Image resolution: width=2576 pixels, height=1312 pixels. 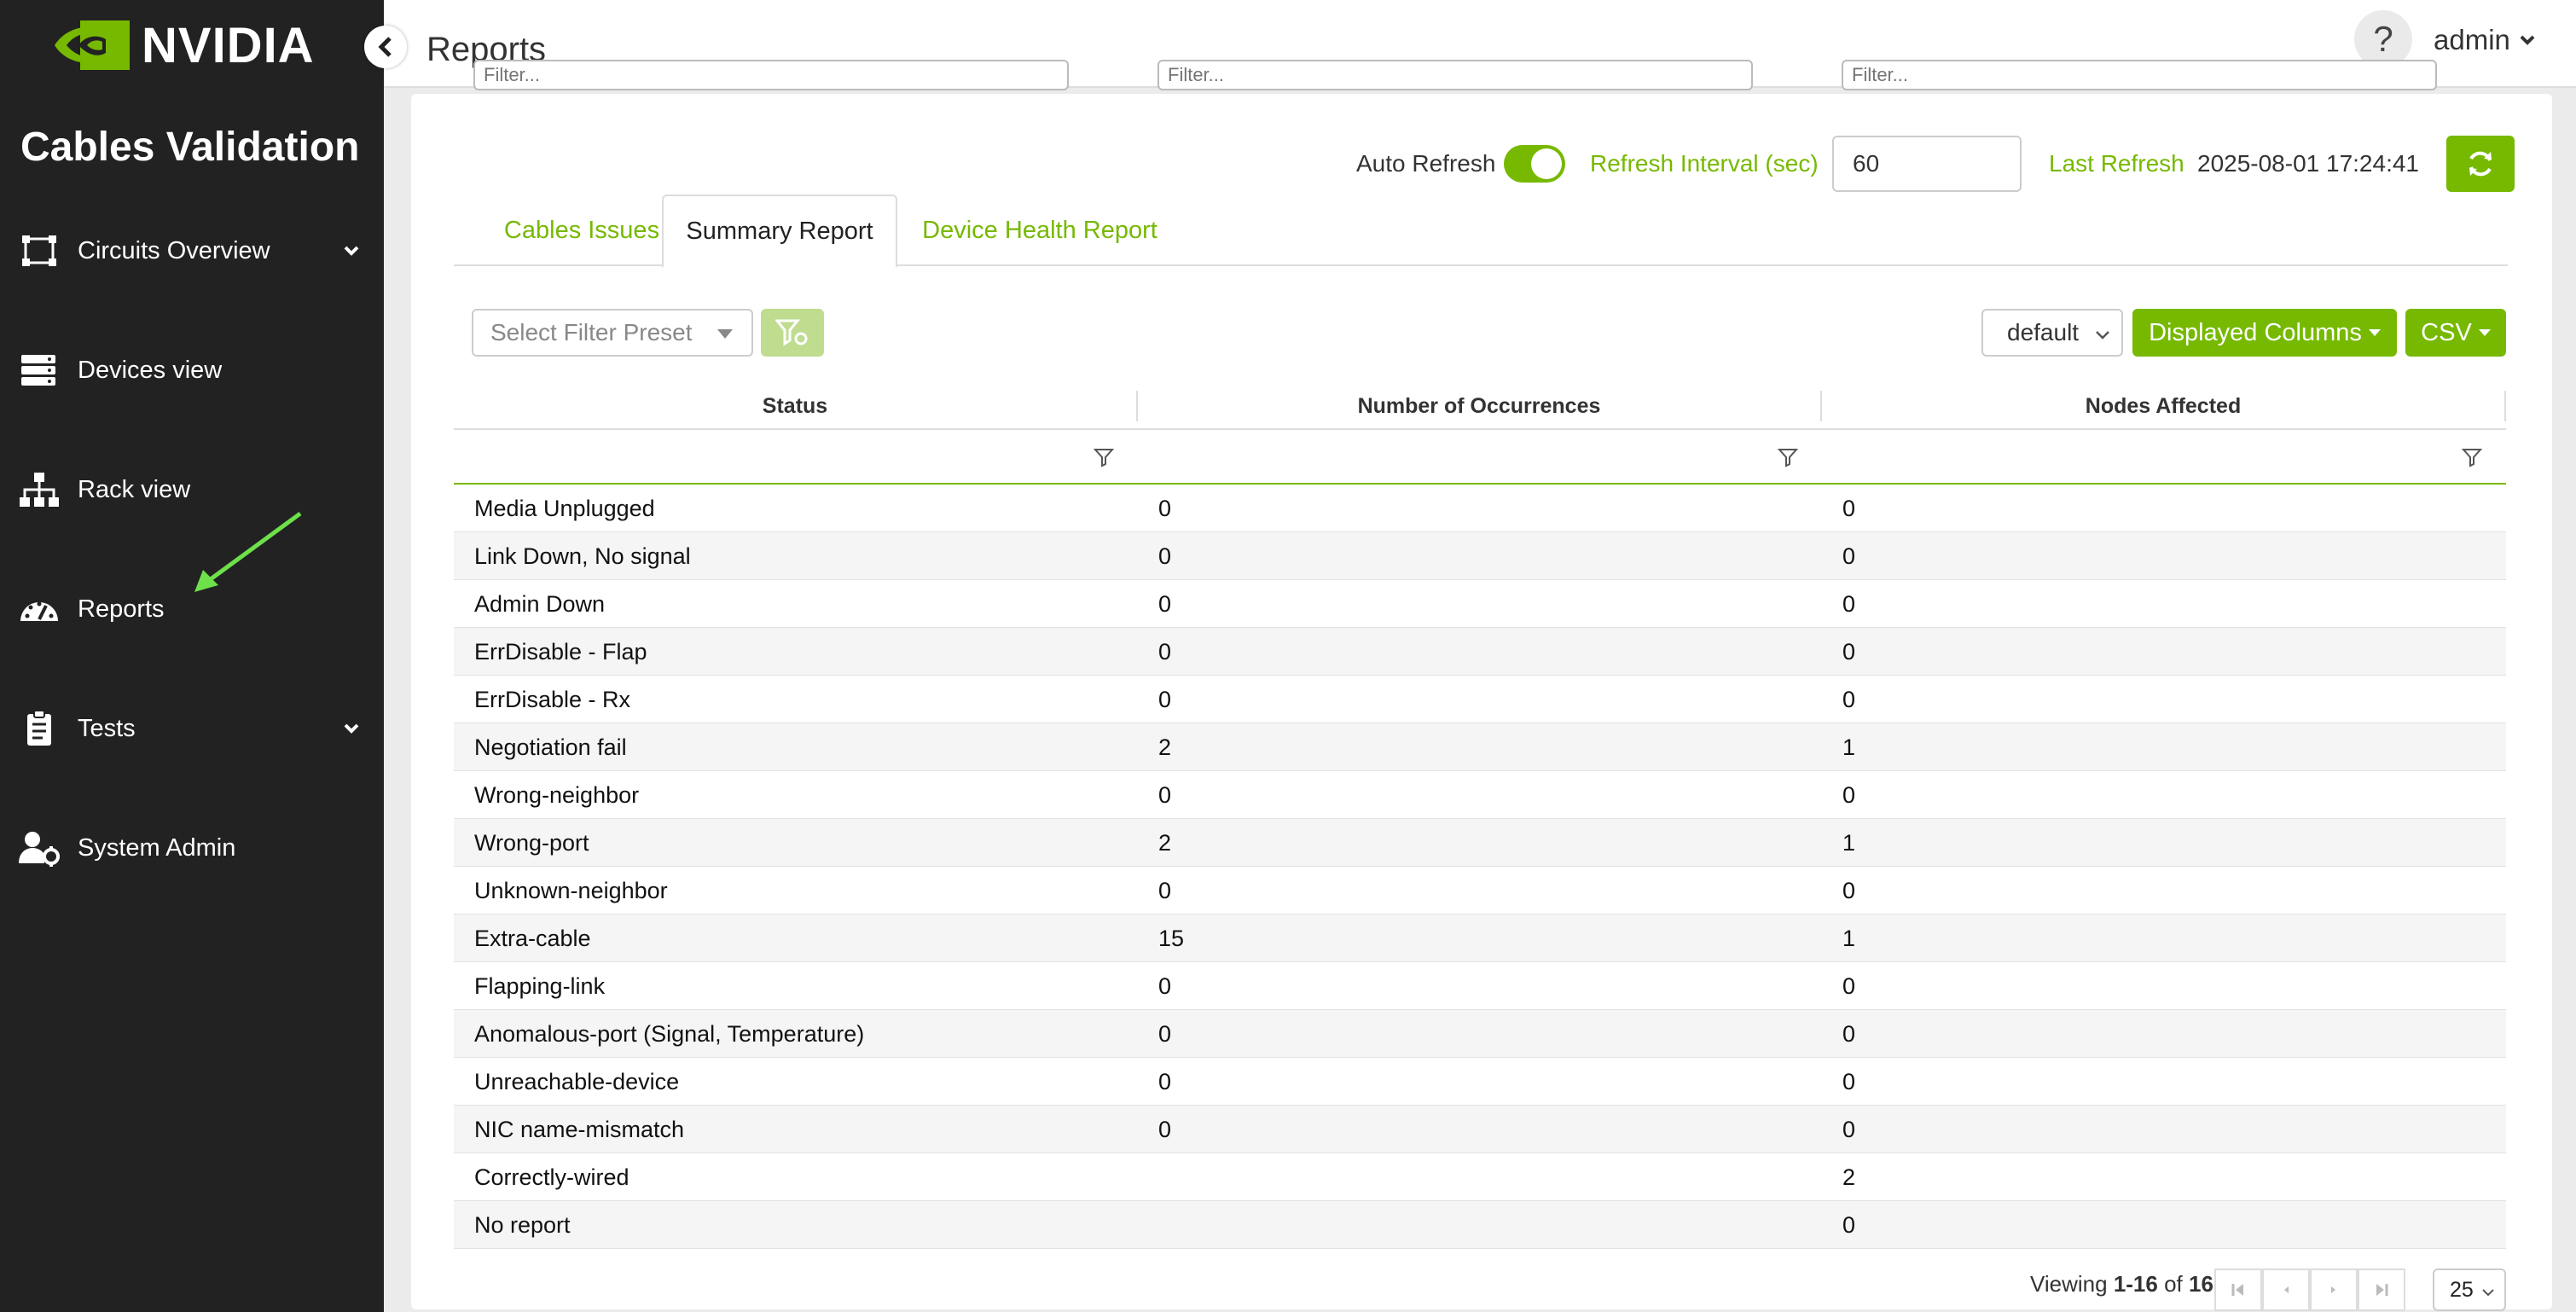 What do you see at coordinates (564, 508) in the screenshot?
I see `cell-status: Media Unplugged` at bounding box center [564, 508].